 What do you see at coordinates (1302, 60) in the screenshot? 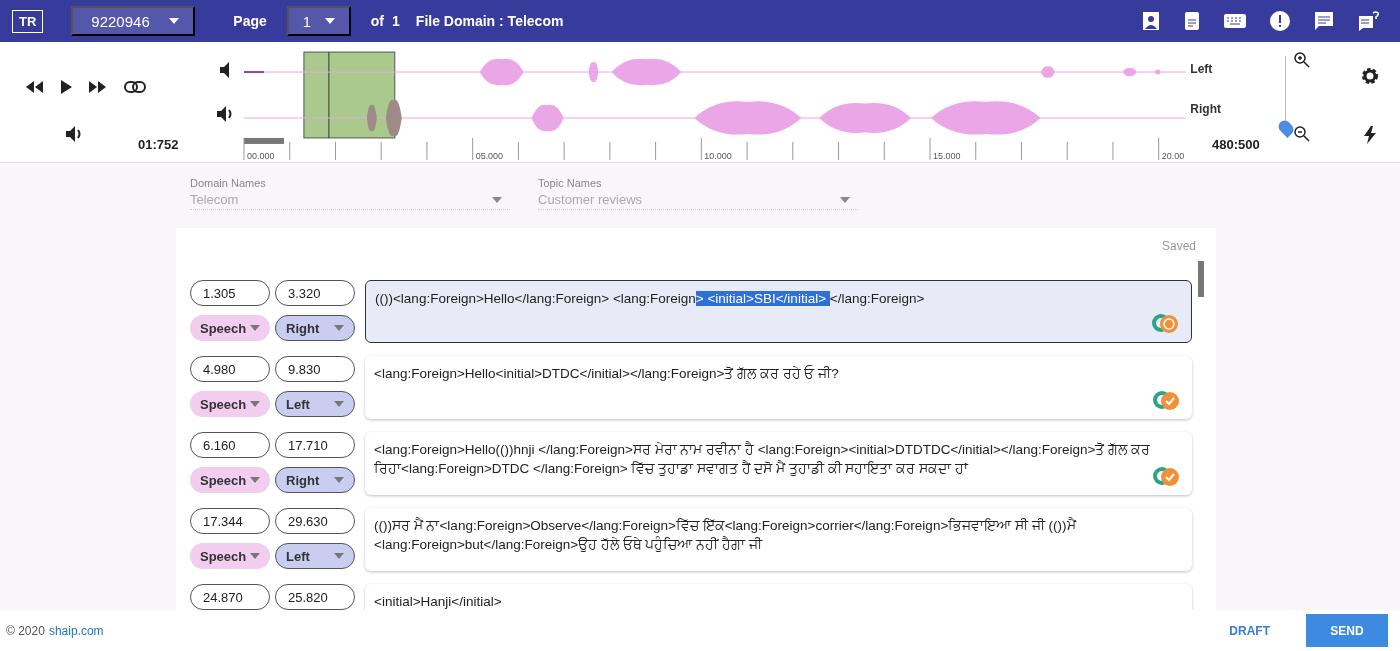
I see `zoom-in-icon` at bounding box center [1302, 60].